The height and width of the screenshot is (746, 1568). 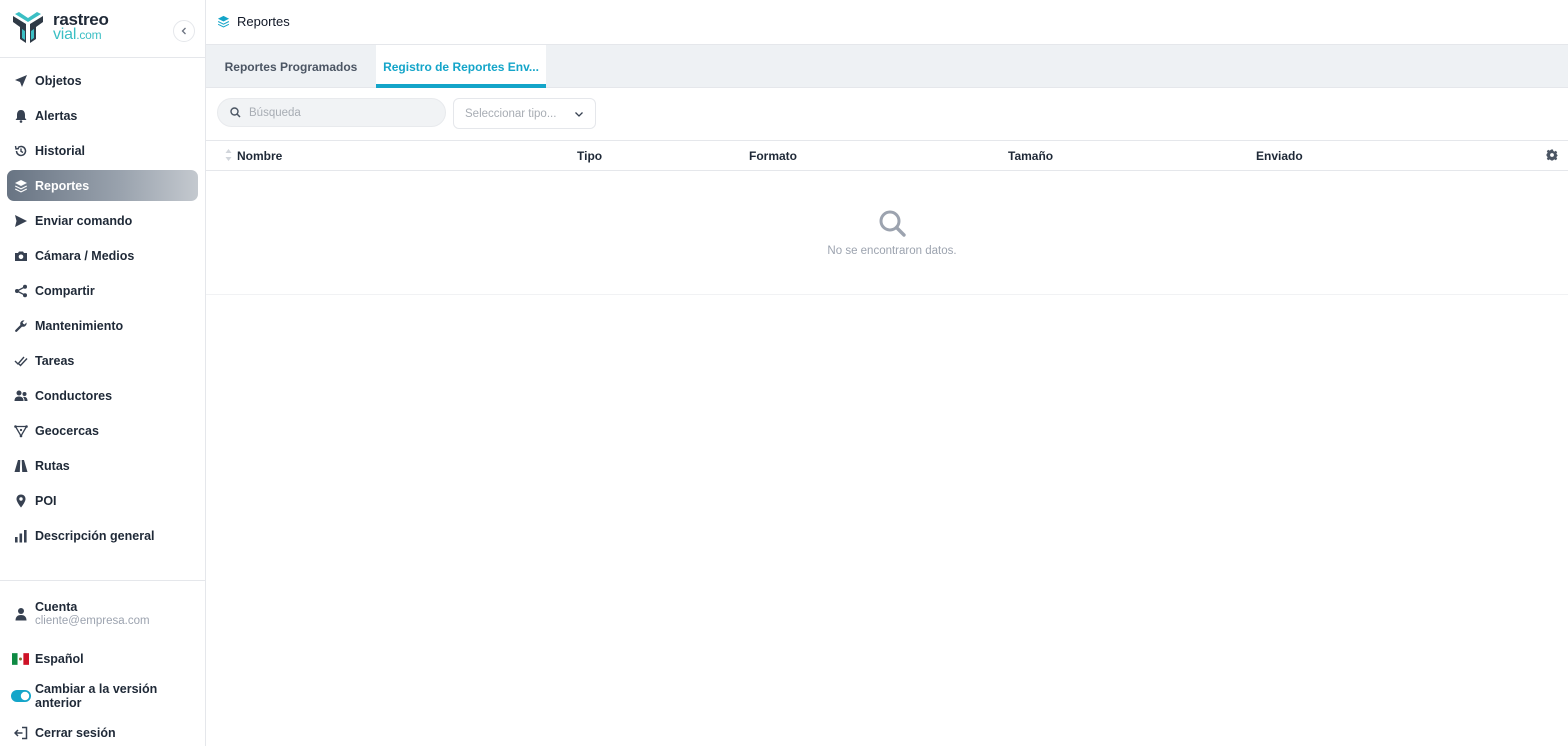 What do you see at coordinates (21, 501) in the screenshot?
I see `map-pin-icon` at bounding box center [21, 501].